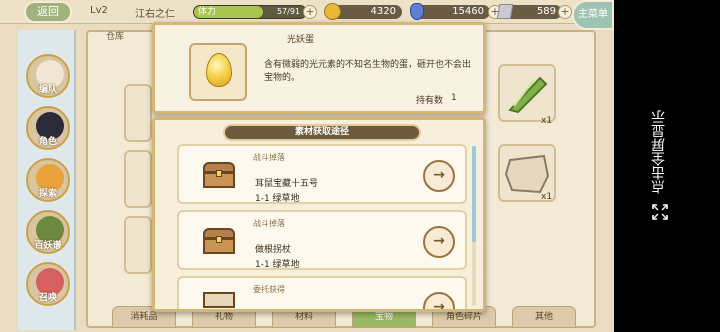  What do you see at coordinates (660, 152) in the screenshot?
I see `fullscreen-hint: 点击全屏显示` at bounding box center [660, 152].